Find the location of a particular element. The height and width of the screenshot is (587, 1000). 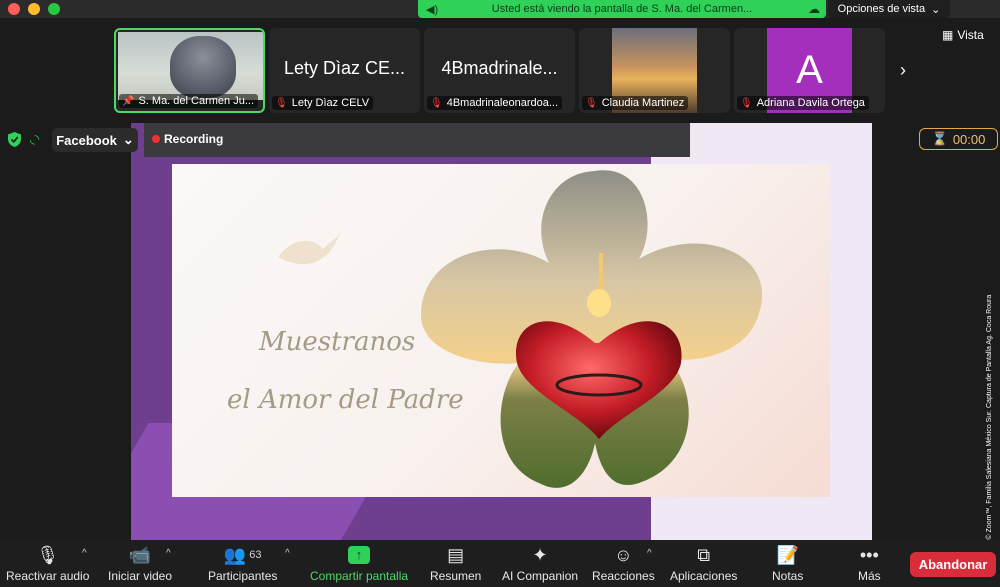

participants-icon: 👥 63 is located at coordinates (242, 554).